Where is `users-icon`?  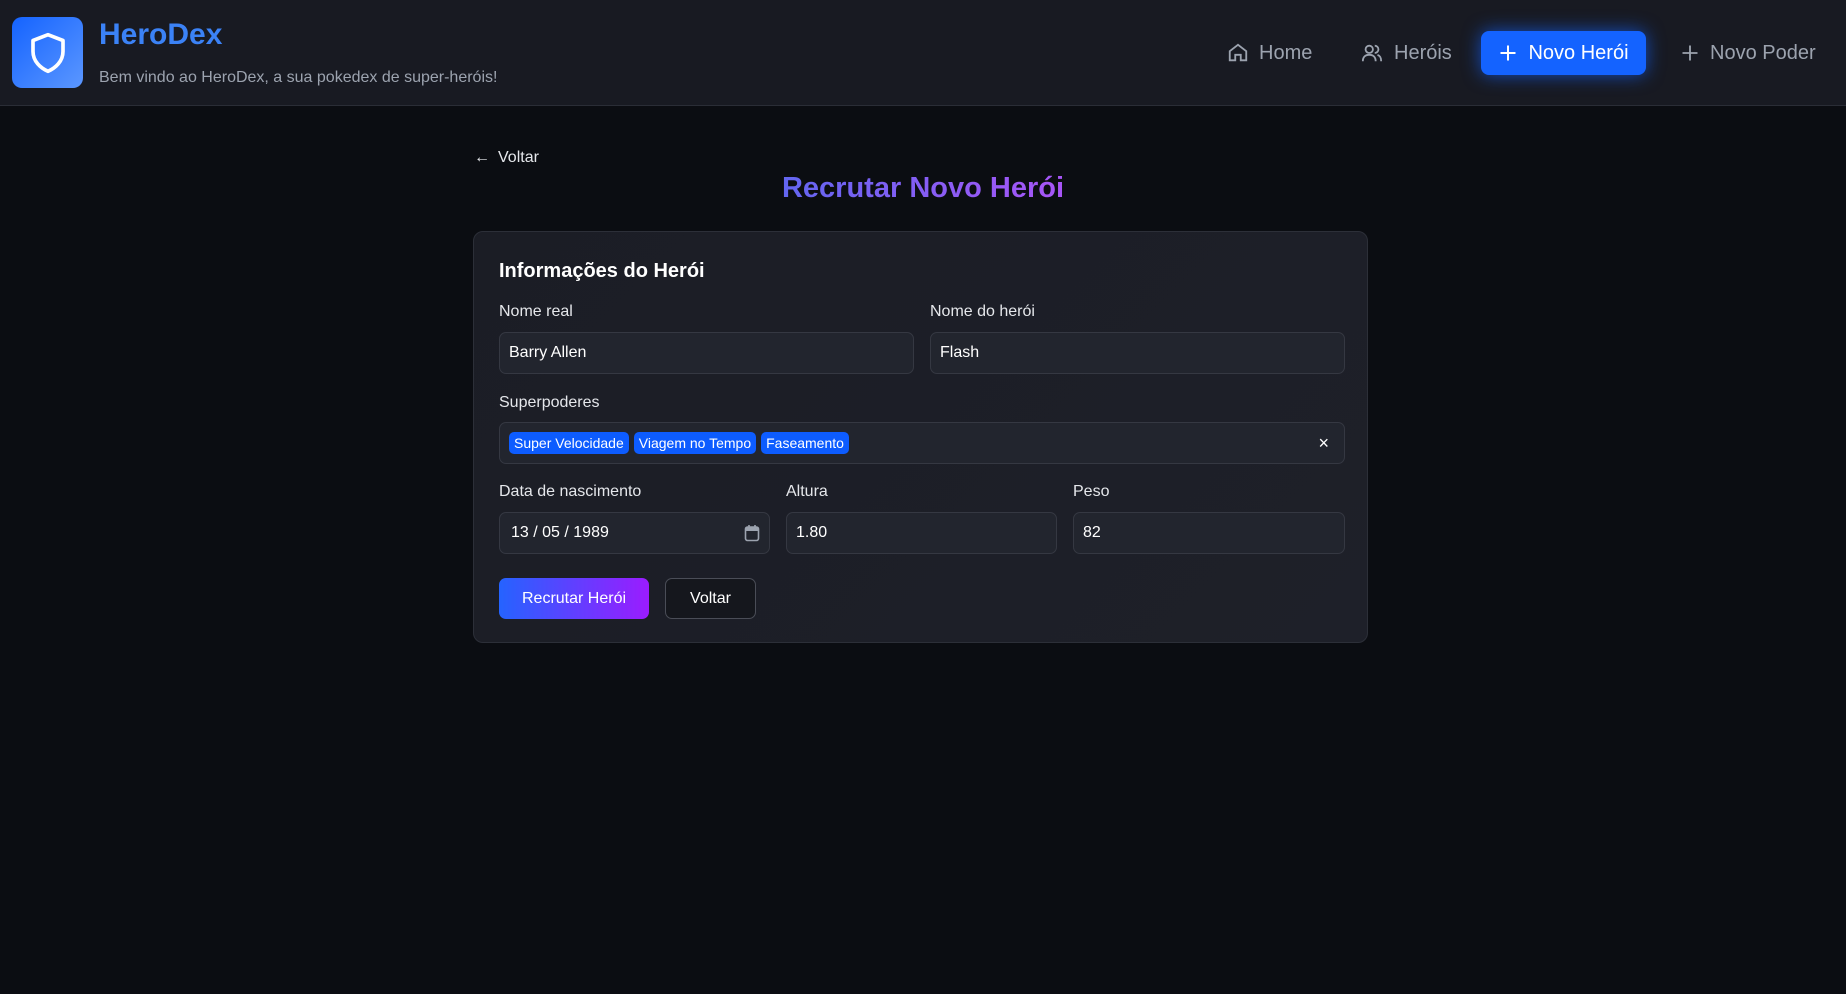 users-icon is located at coordinates (1372, 53).